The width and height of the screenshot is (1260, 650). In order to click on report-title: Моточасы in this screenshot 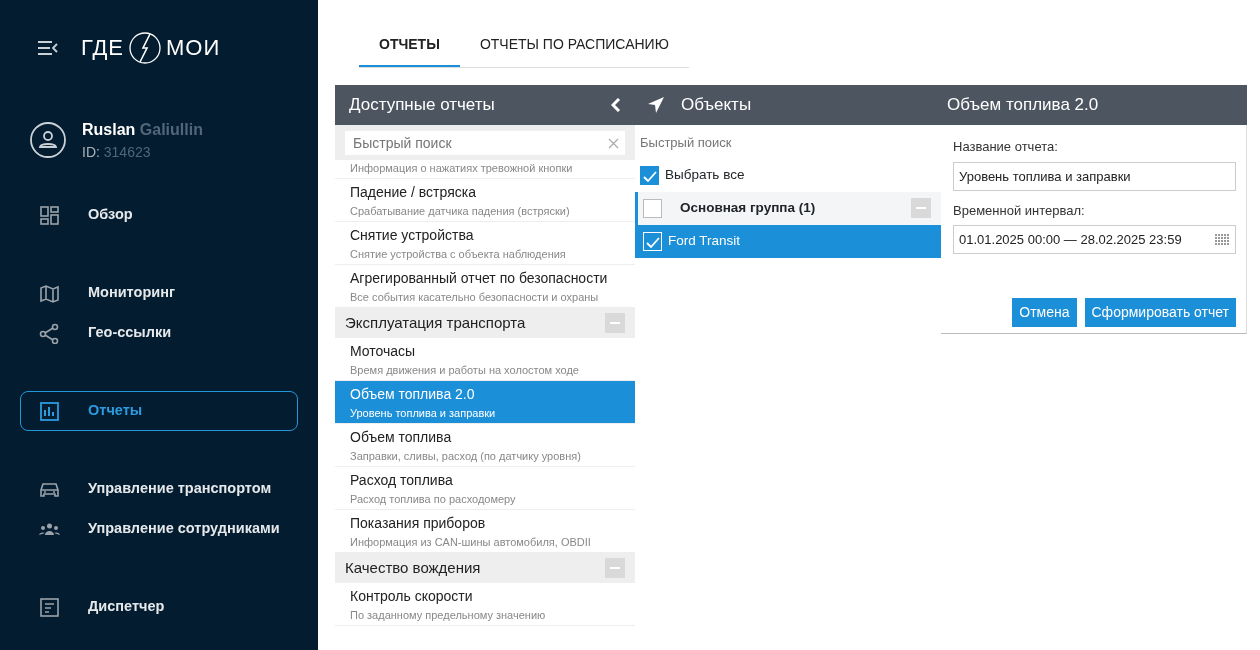, I will do `click(383, 351)`.